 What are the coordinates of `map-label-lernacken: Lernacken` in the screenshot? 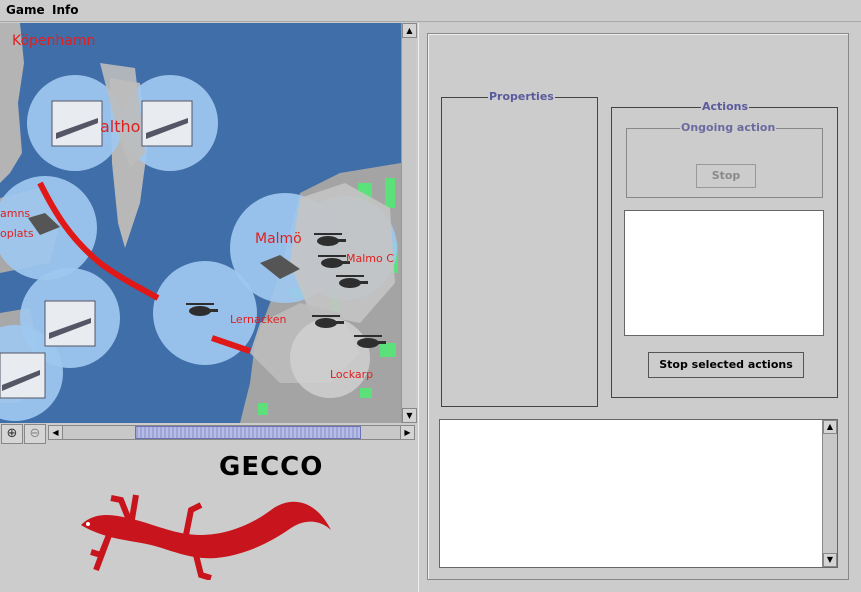 It's located at (258, 319).